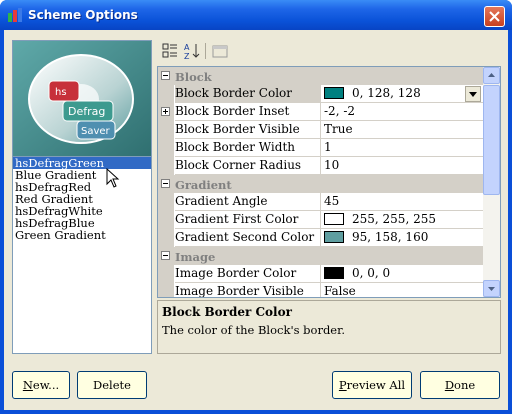 This screenshot has width=512, height=414. I want to click on svg-text: Z, so click(187, 56).